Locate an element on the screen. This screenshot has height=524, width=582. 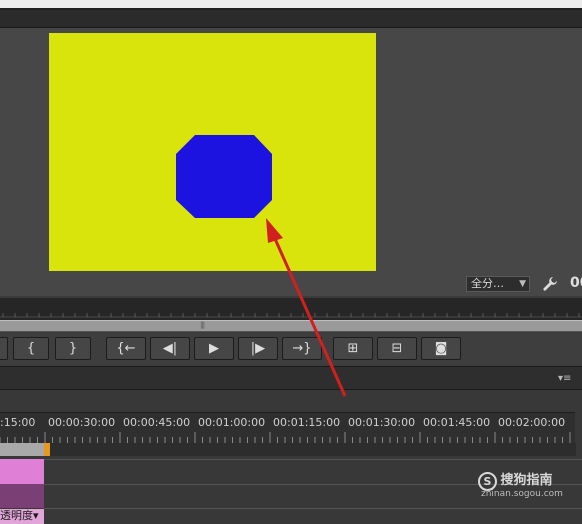
panel-menu-icon: ▾≡ is located at coordinates (564, 378).